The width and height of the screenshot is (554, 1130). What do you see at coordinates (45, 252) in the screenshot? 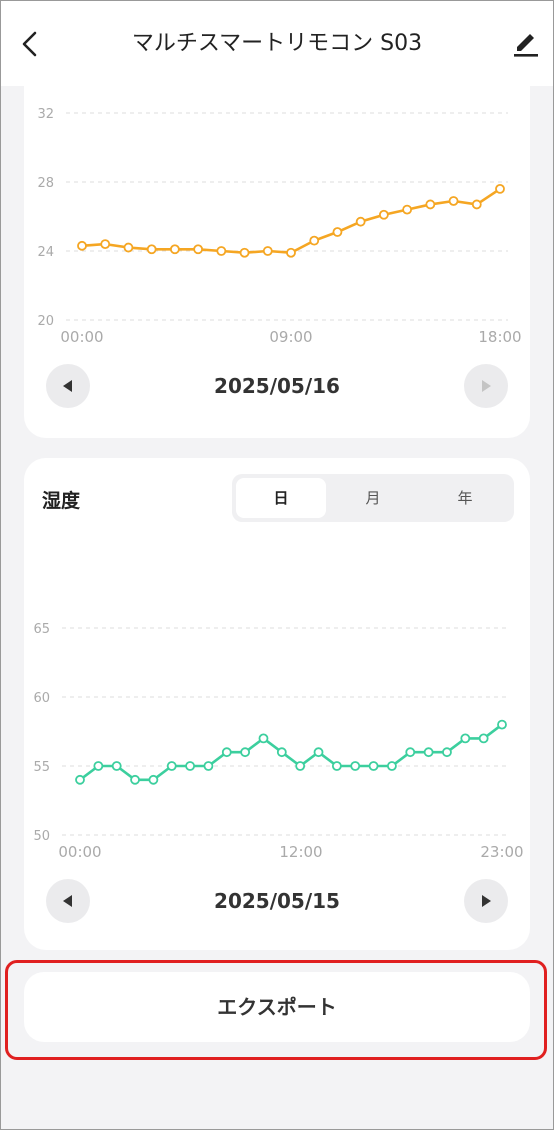
I see `y-tick-label: 24` at bounding box center [45, 252].